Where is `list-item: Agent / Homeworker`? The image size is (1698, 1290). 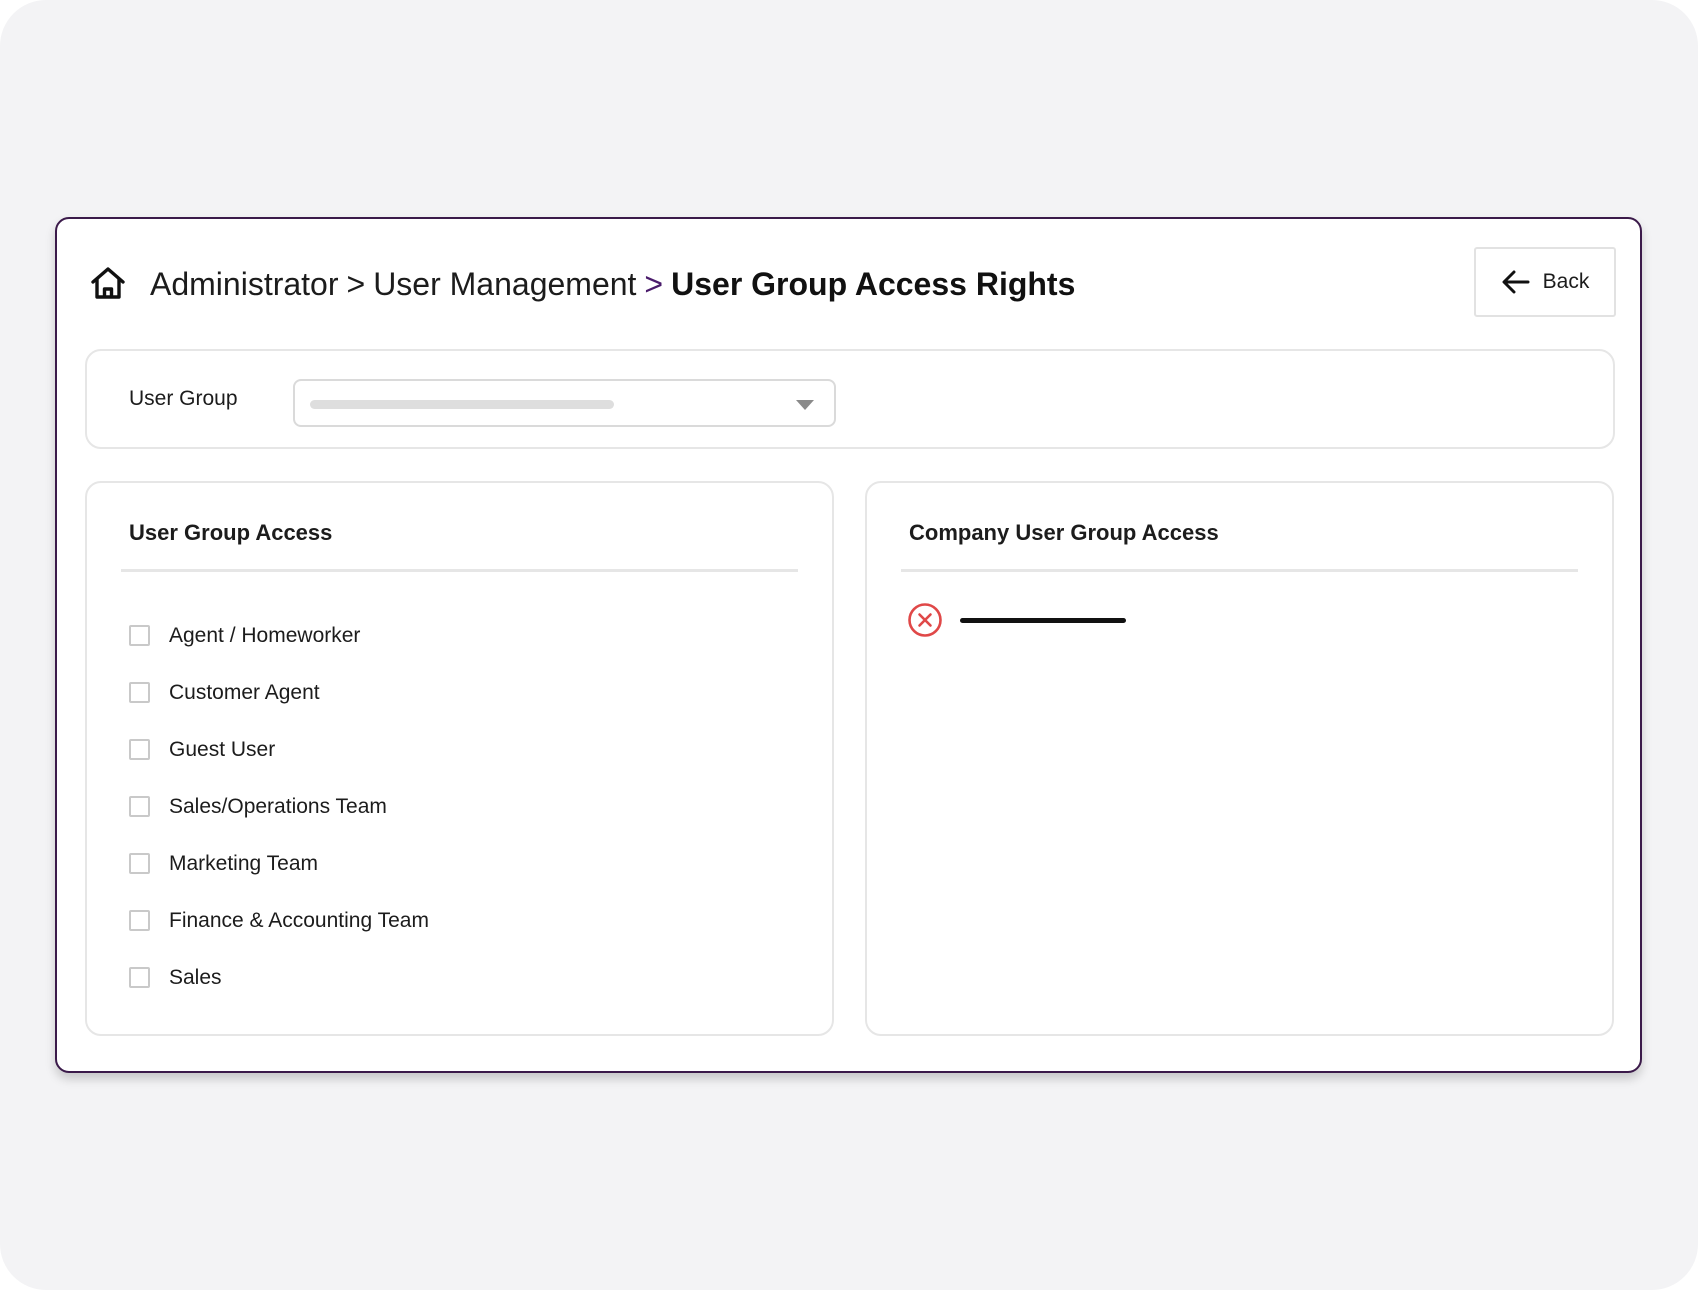
list-item: Agent / Homeworker is located at coordinates (279, 635).